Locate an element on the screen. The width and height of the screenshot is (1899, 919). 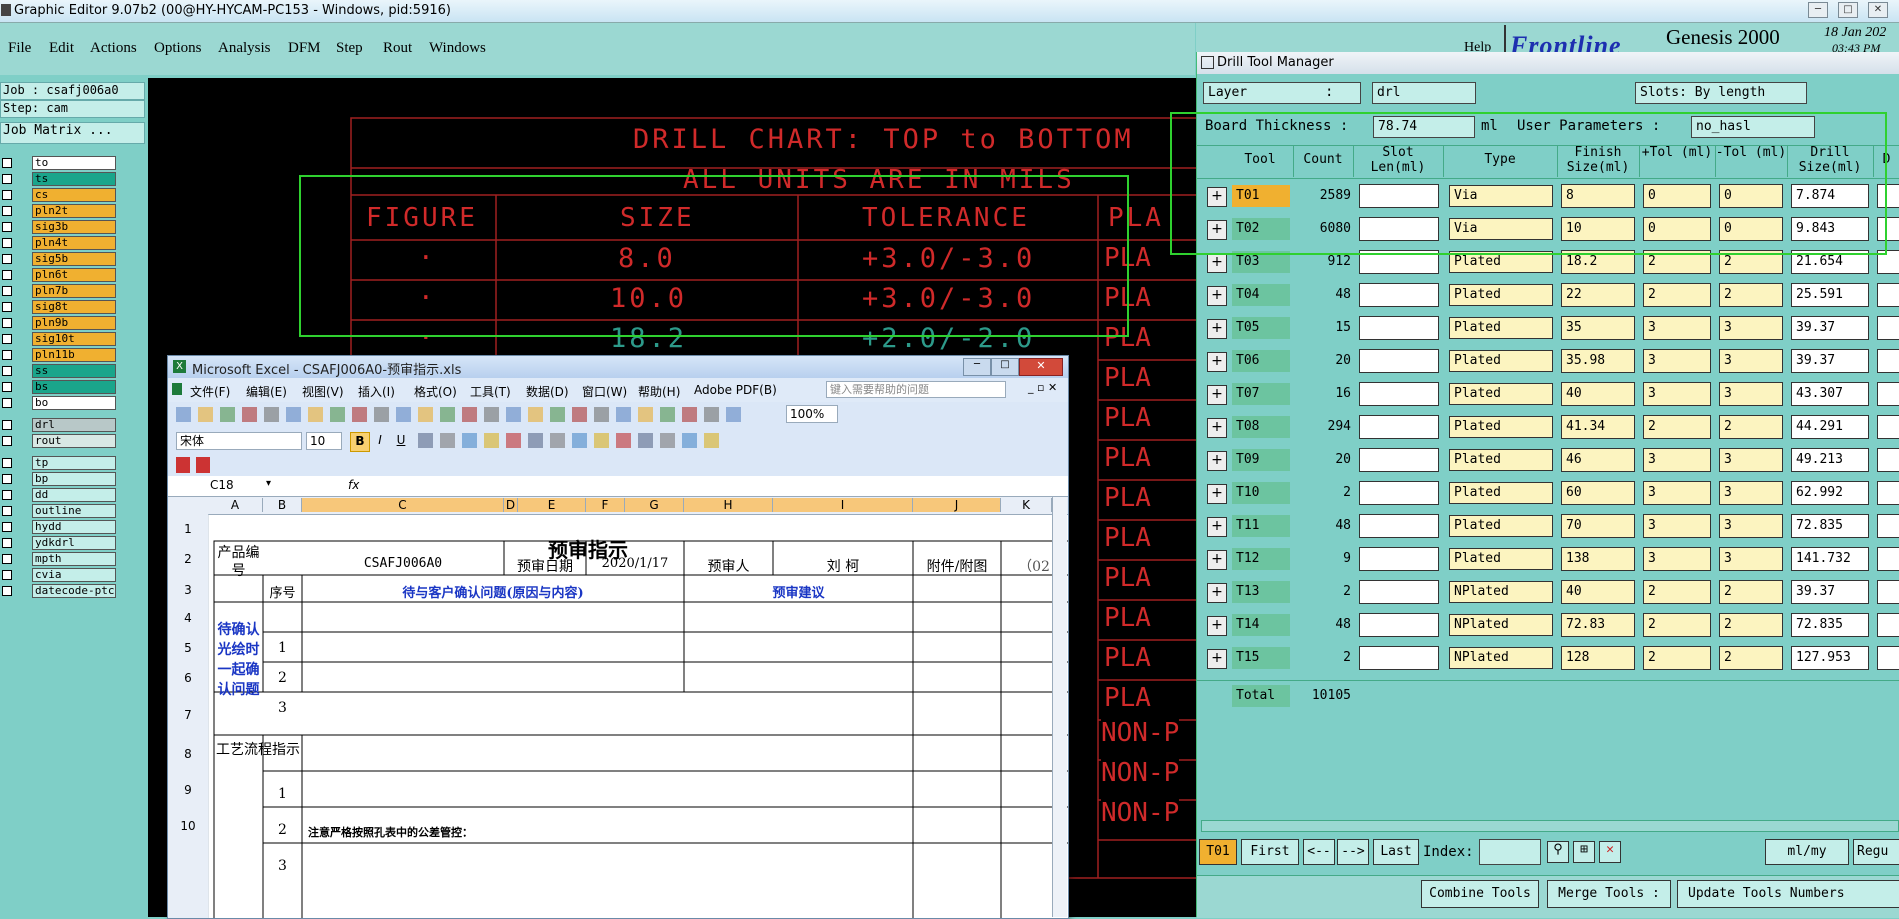
drill-size-input: 127.953 is located at coordinates (1830, 658).